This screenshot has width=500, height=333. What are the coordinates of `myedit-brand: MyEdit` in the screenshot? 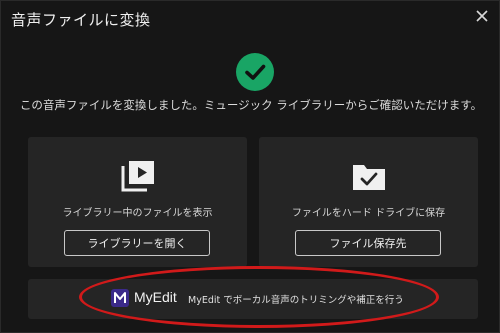 It's located at (155, 297).